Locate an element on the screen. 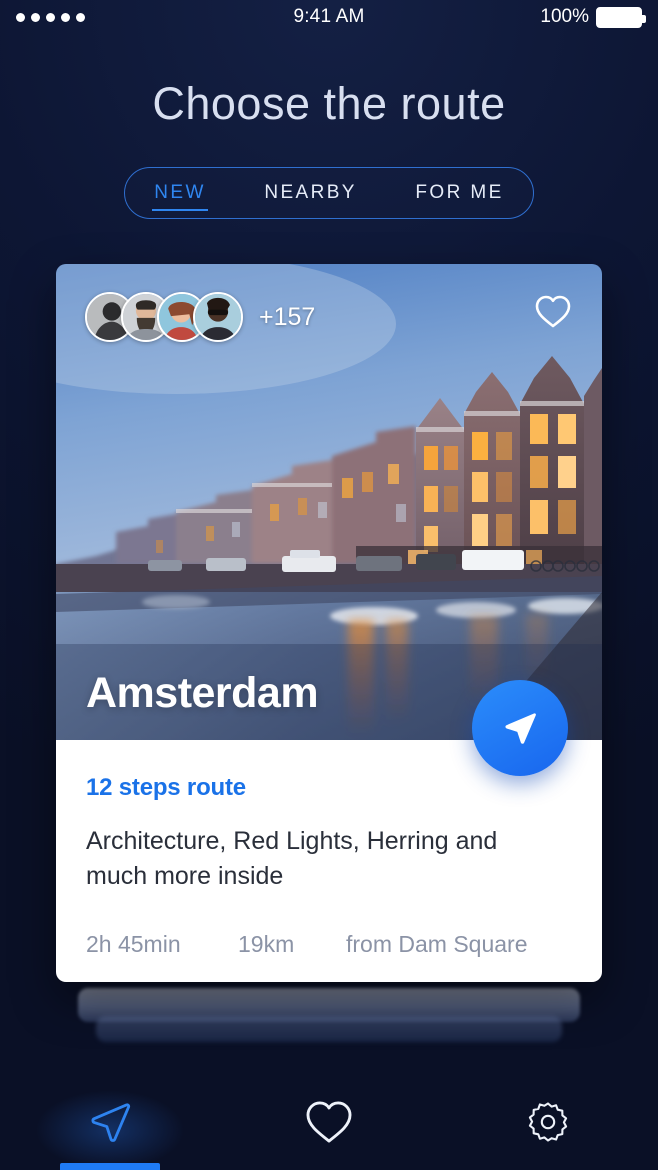  tab-new: NEW is located at coordinates (180, 194).